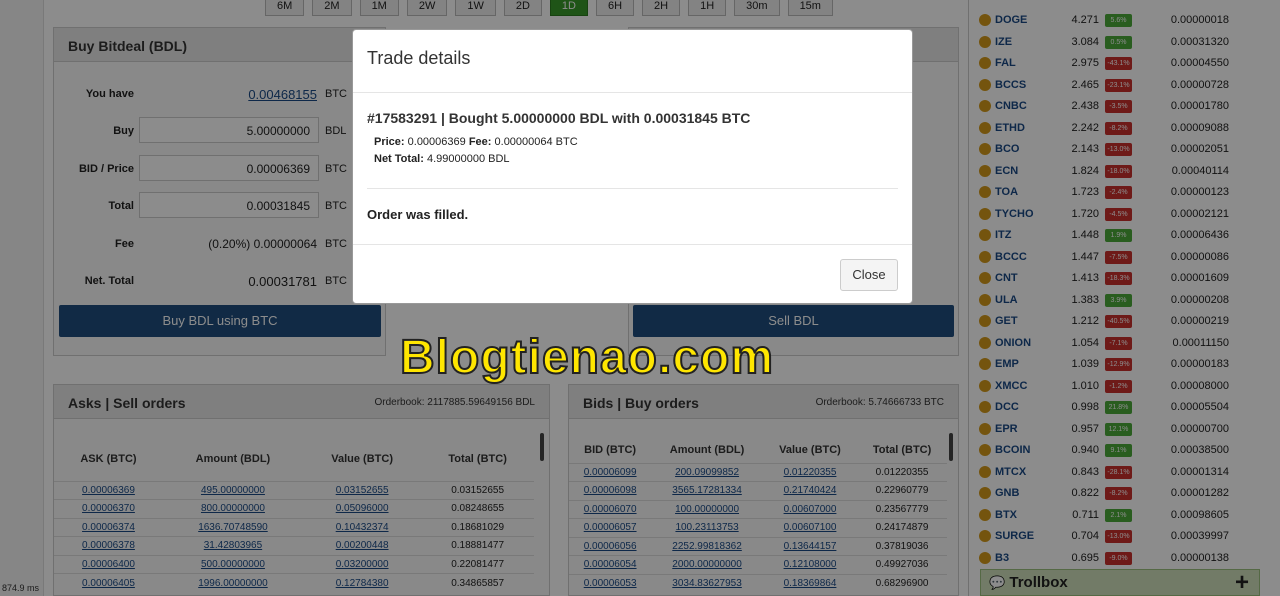  I want to click on fee-value: 0.00000064 BTC, so click(536, 142).